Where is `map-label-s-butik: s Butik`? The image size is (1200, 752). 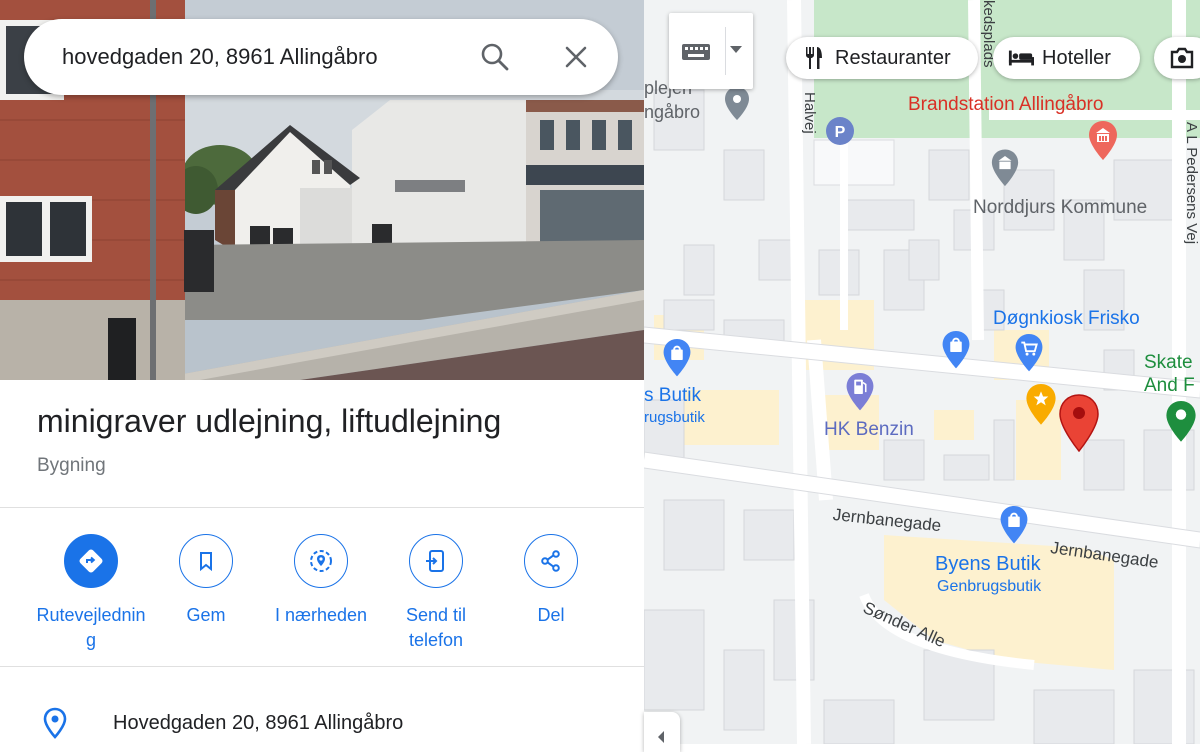
map-label-s-butik: s Butik is located at coordinates (672, 396).